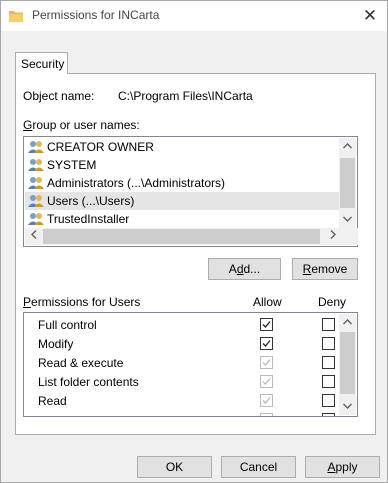 This screenshot has height=483, width=388. I want to click on permissions-vscroll-thumb, so click(347, 363).